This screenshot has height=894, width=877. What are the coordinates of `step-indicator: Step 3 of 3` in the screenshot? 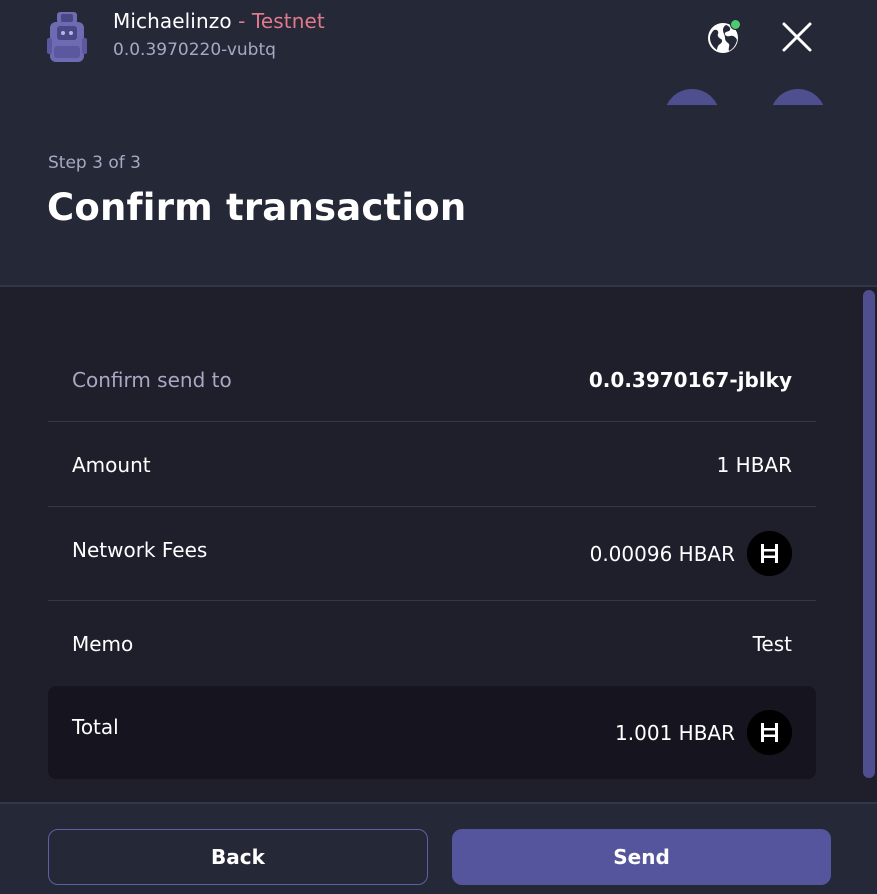 It's located at (94, 163).